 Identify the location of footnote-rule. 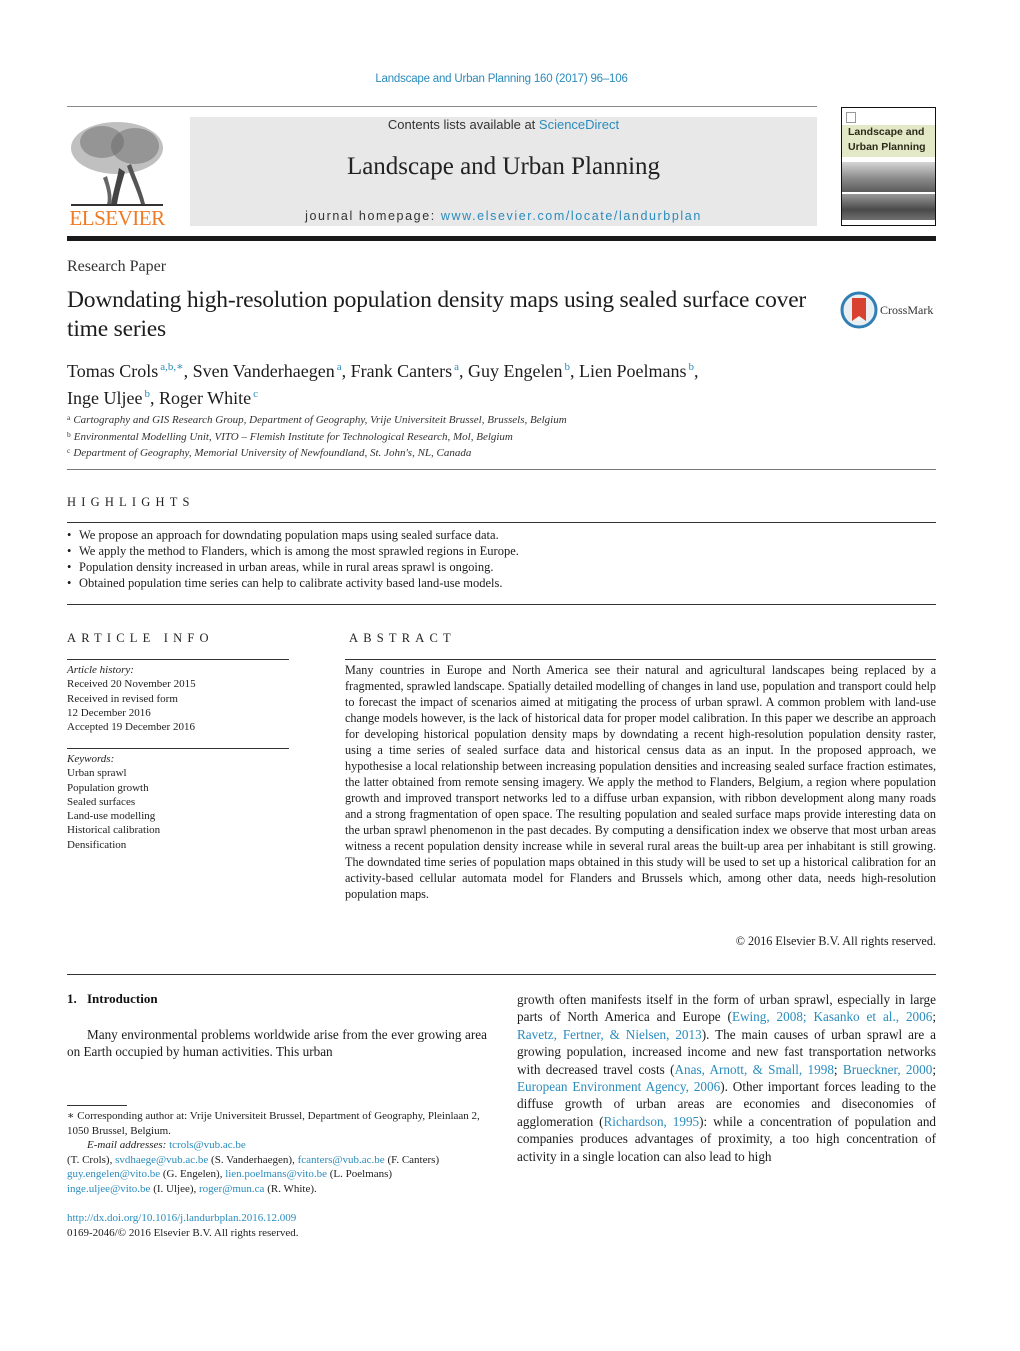
(97, 1105).